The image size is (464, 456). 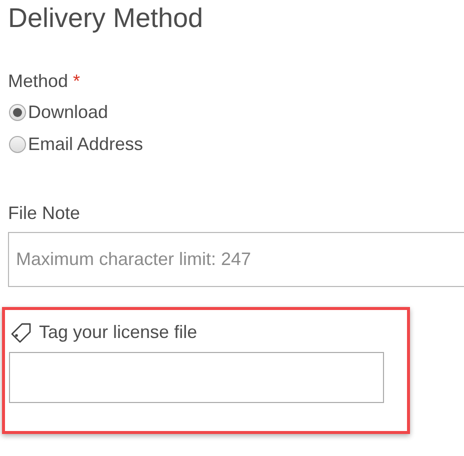 What do you see at coordinates (118, 332) in the screenshot?
I see `field-label: Tag your license file` at bounding box center [118, 332].